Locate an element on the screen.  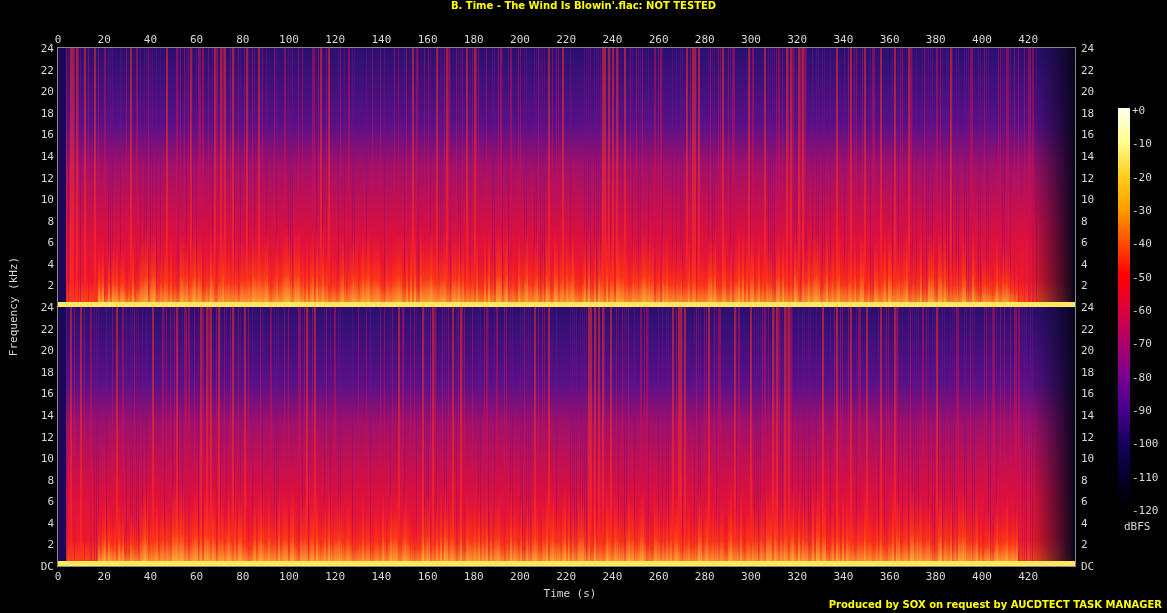
axis-tick-label: 140 is located at coordinates (381, 39).